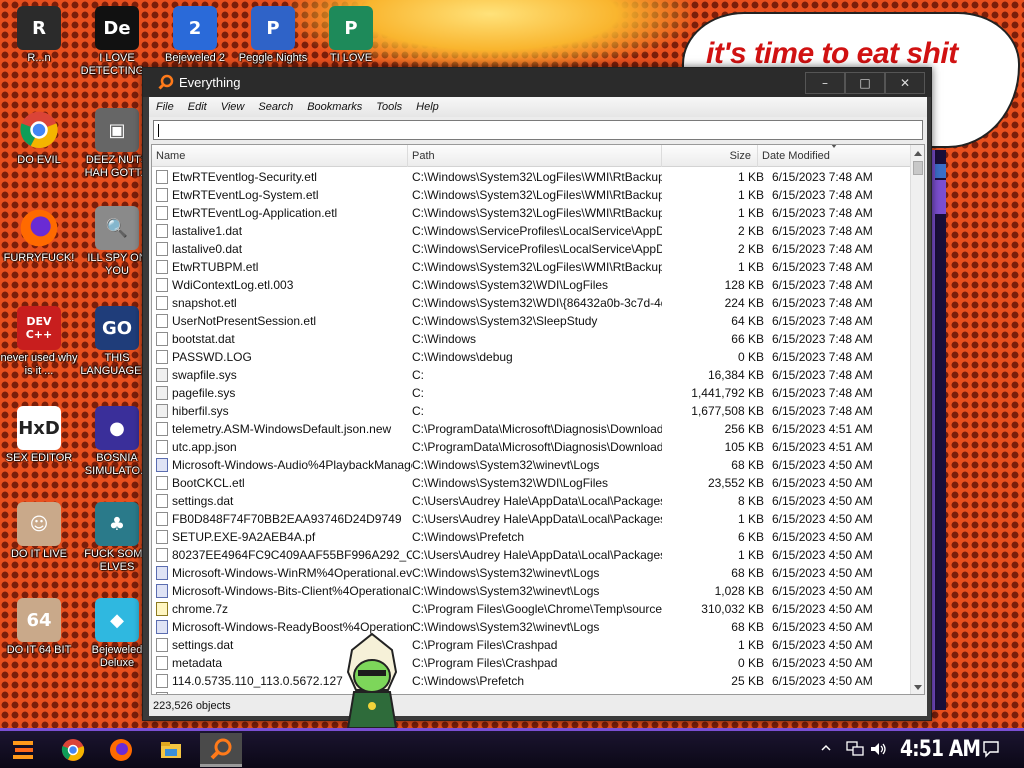  What do you see at coordinates (73, 750) in the screenshot?
I see `taskbar-chrome` at bounding box center [73, 750].